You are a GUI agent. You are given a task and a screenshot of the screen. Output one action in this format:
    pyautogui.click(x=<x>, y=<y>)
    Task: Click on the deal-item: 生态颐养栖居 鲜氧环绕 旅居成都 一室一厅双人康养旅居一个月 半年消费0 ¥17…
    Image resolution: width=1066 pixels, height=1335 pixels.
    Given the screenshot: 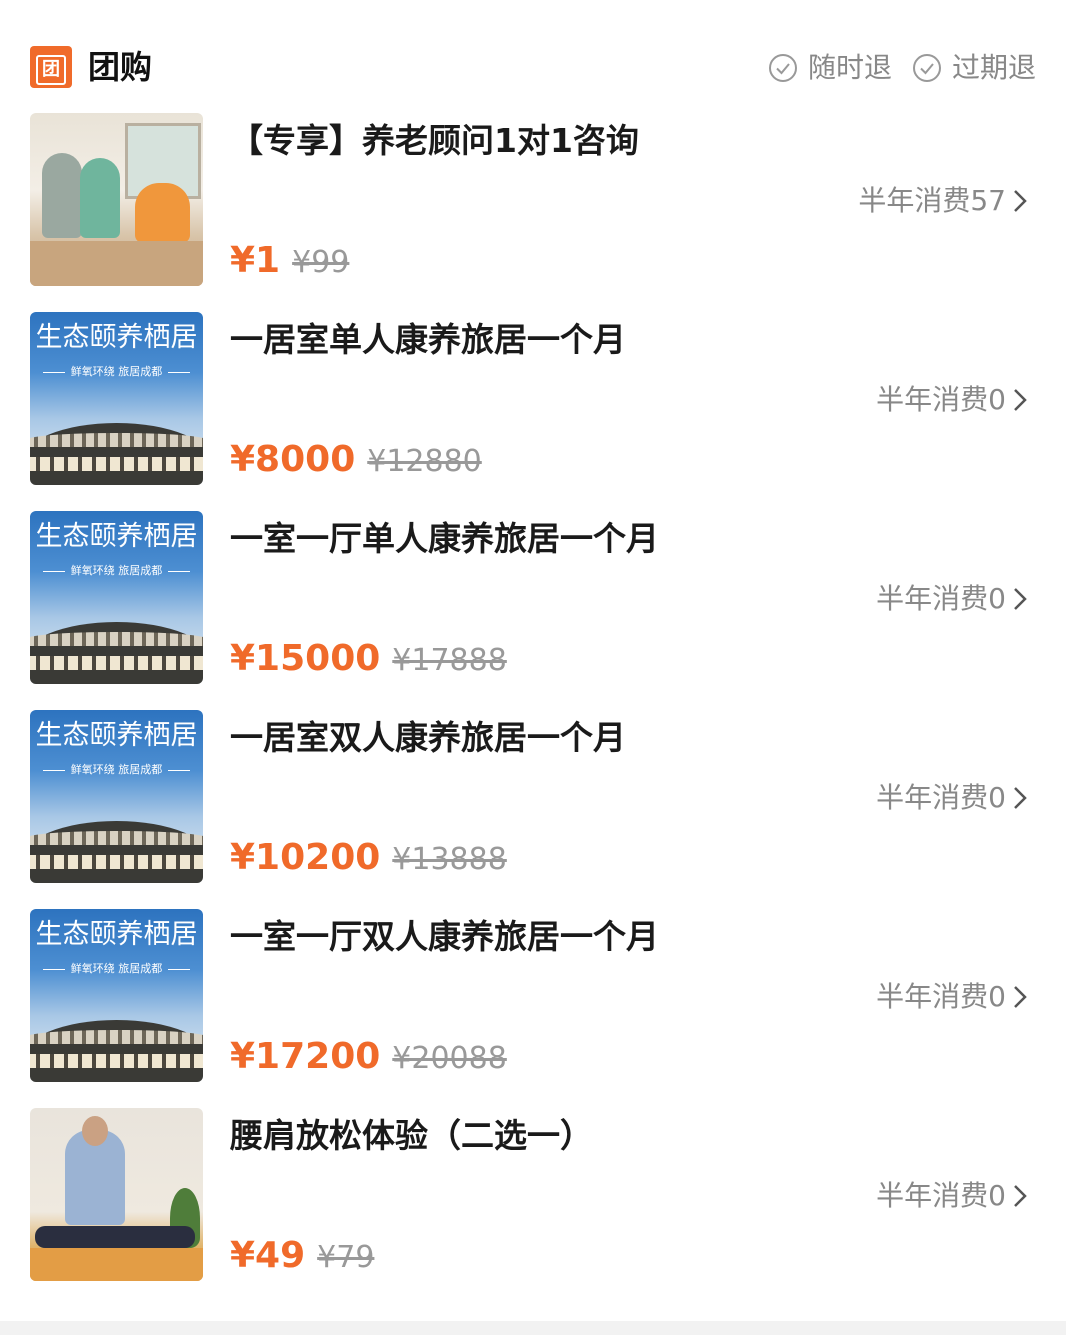 What is the action you would take?
    pyautogui.click(x=530, y=995)
    